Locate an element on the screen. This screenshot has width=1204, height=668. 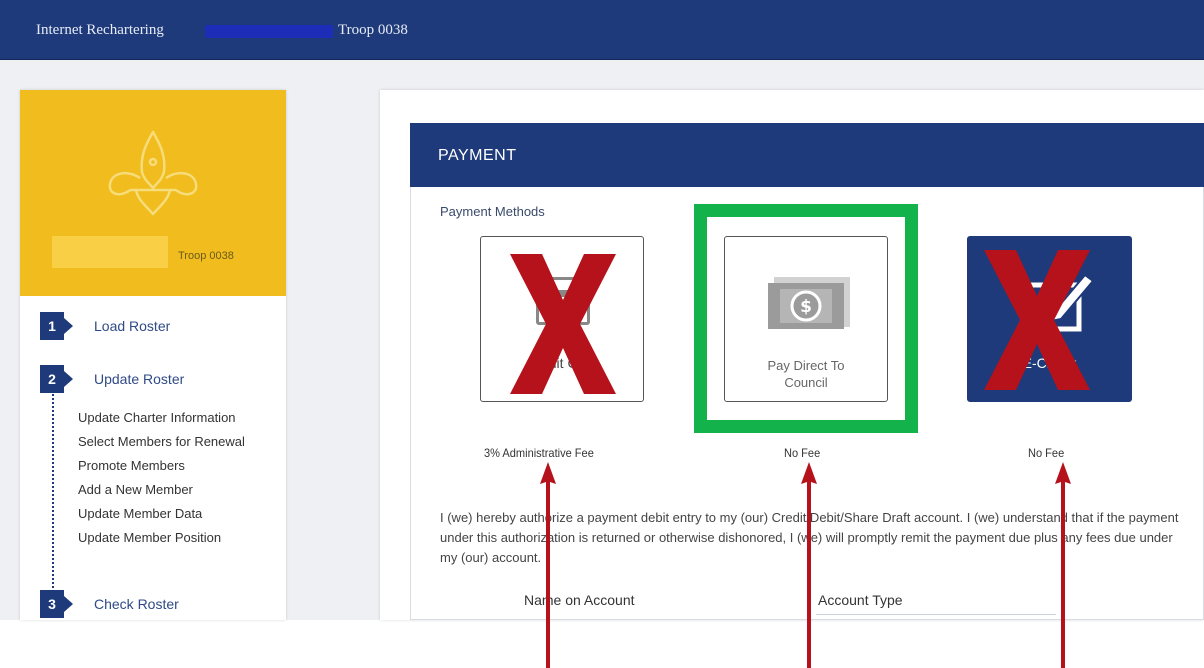
sidebar-item-promote-members: Promote Members is located at coordinates (131, 465).